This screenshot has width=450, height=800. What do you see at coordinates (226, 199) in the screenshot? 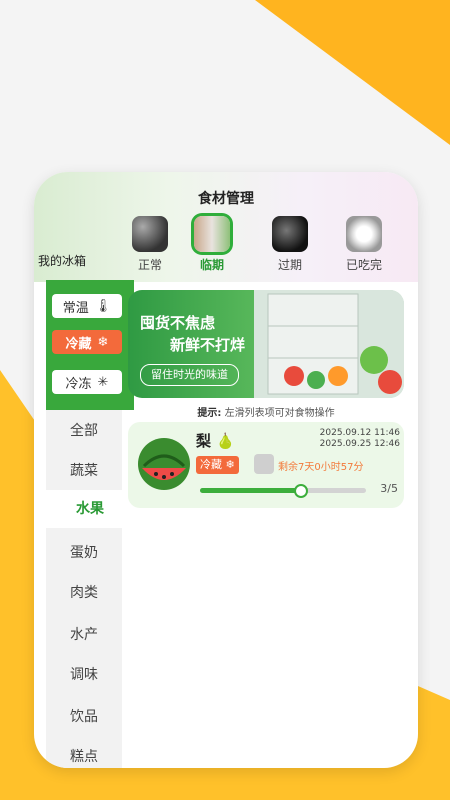
I see `page-title: 食材管理` at bounding box center [226, 199].